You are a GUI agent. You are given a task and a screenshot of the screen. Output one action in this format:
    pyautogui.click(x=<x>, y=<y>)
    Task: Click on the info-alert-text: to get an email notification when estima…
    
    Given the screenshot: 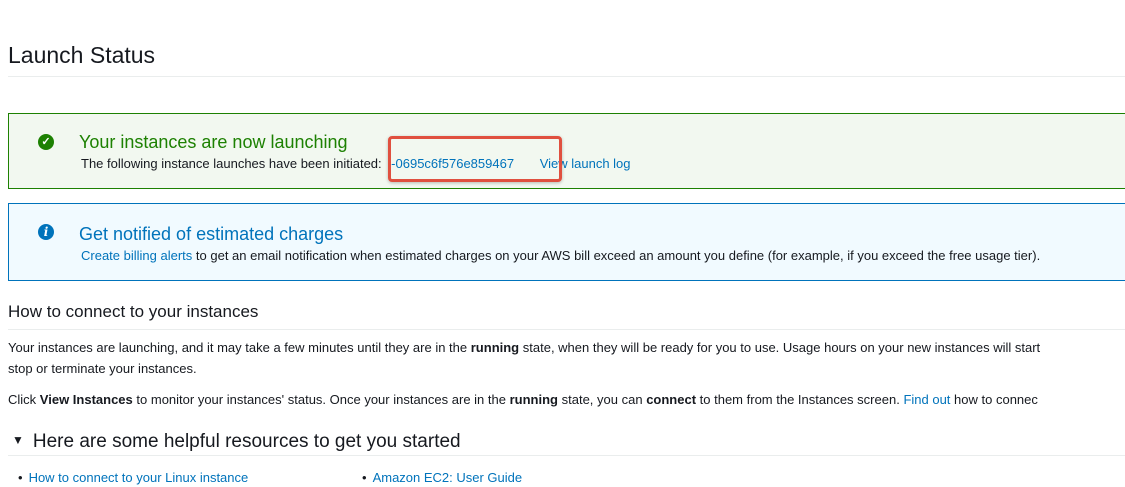 What is the action you would take?
    pyautogui.click(x=618, y=255)
    